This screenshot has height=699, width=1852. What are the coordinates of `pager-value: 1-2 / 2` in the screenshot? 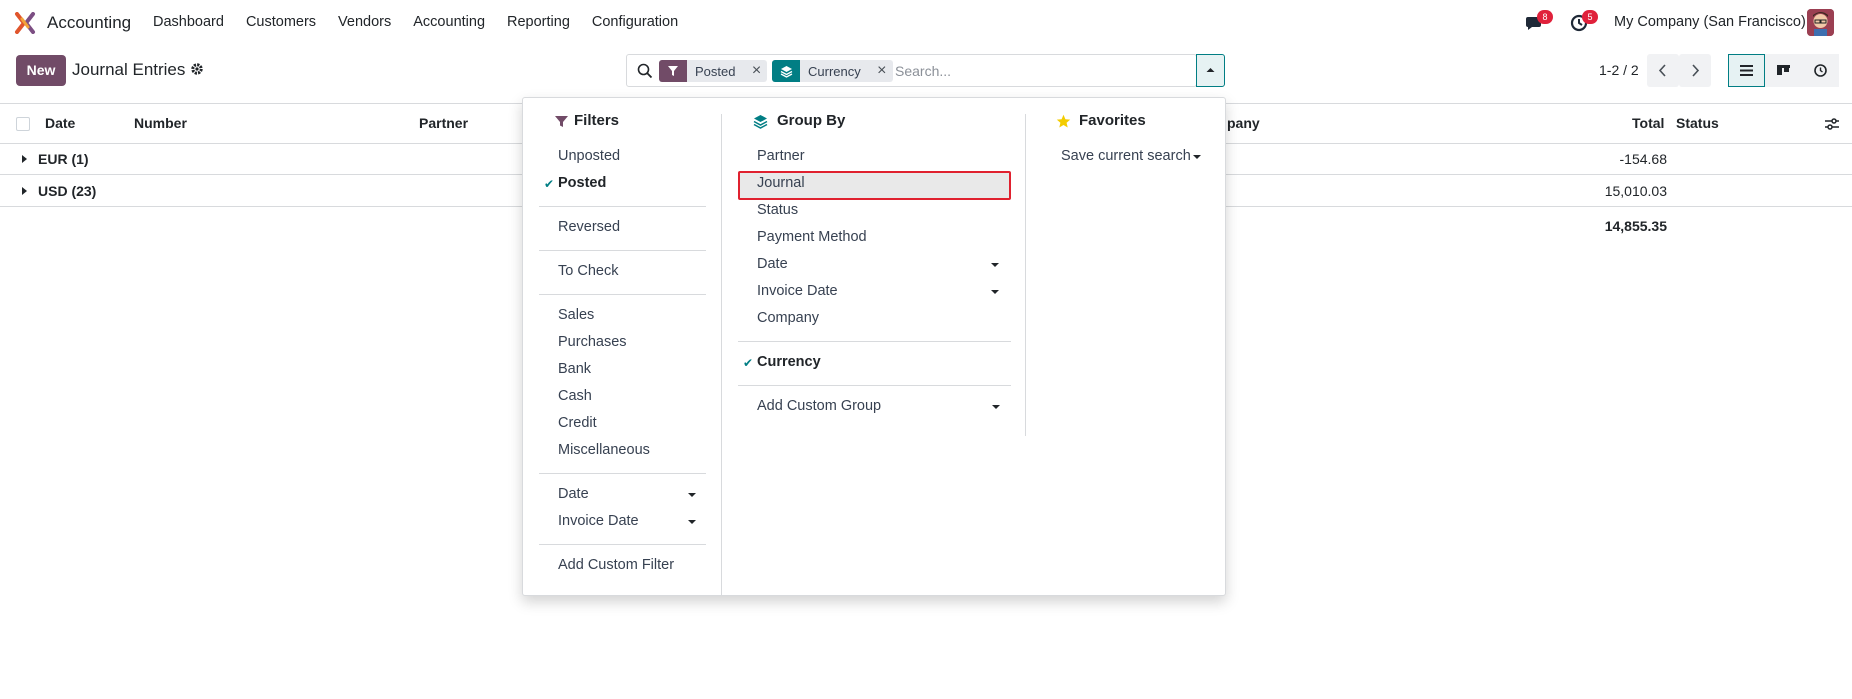 It's located at (1619, 70).